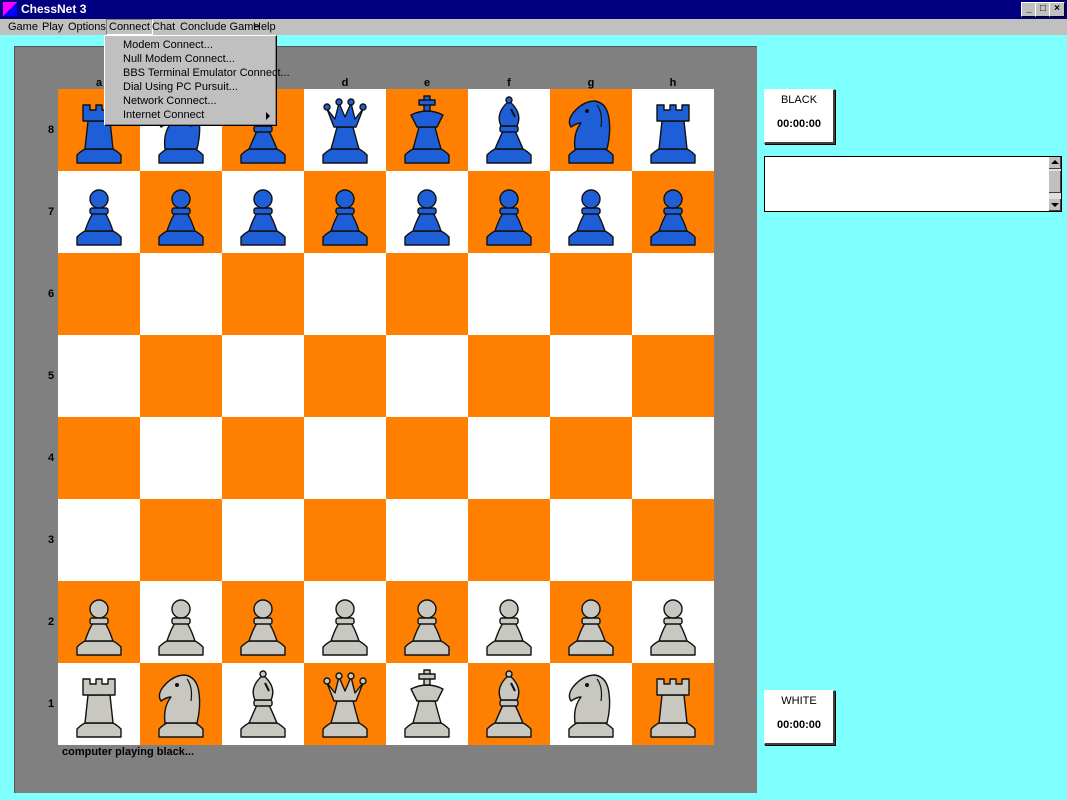 The height and width of the screenshot is (800, 1067). What do you see at coordinates (181, 458) in the screenshot?
I see `square-b4` at bounding box center [181, 458].